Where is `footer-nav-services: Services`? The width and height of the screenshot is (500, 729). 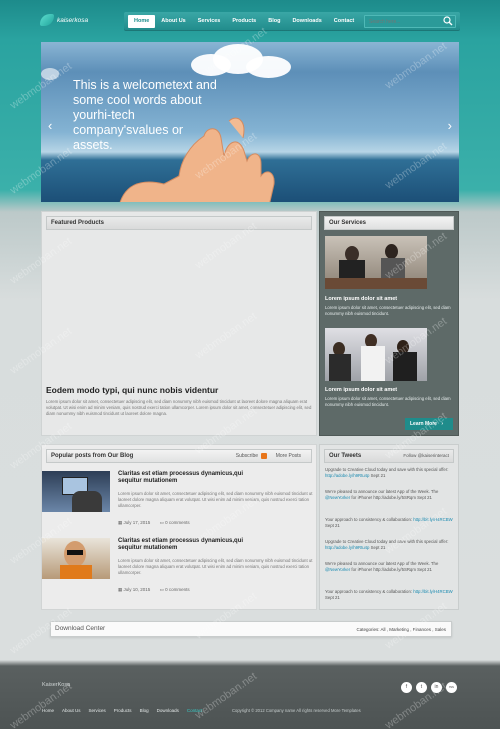 footer-nav-services: Services is located at coordinates (97, 710).